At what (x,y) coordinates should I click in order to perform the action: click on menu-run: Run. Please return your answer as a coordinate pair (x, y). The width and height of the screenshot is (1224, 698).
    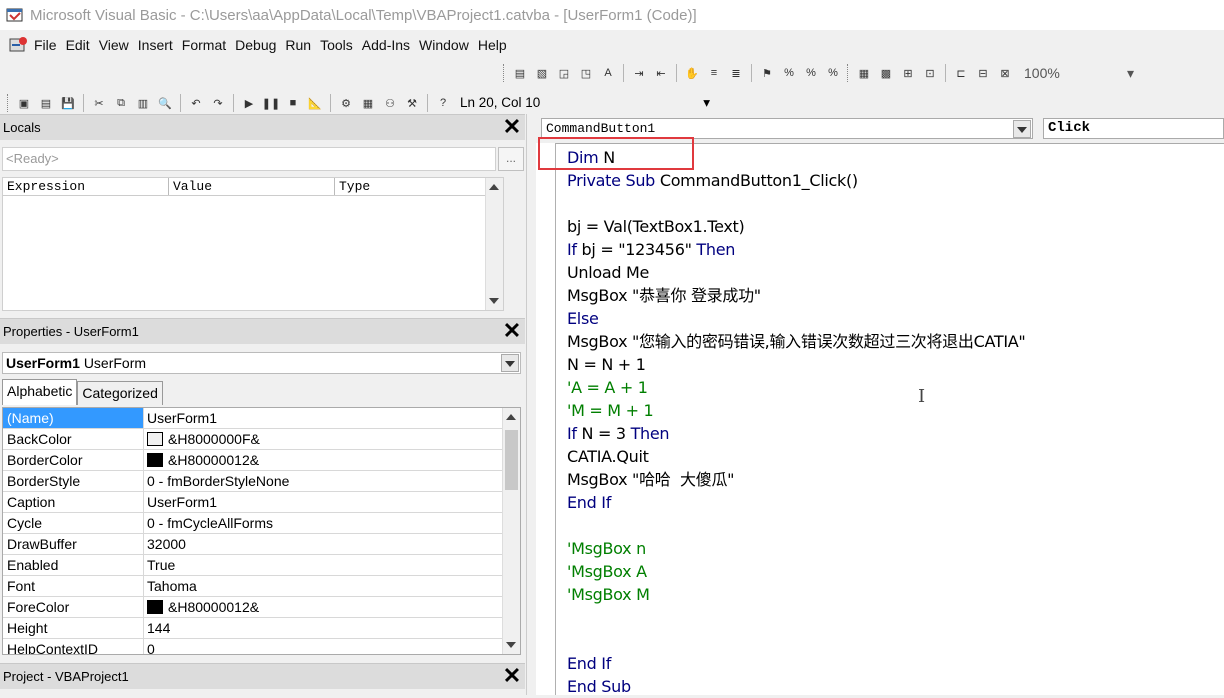
    Looking at the image, I should click on (298, 45).